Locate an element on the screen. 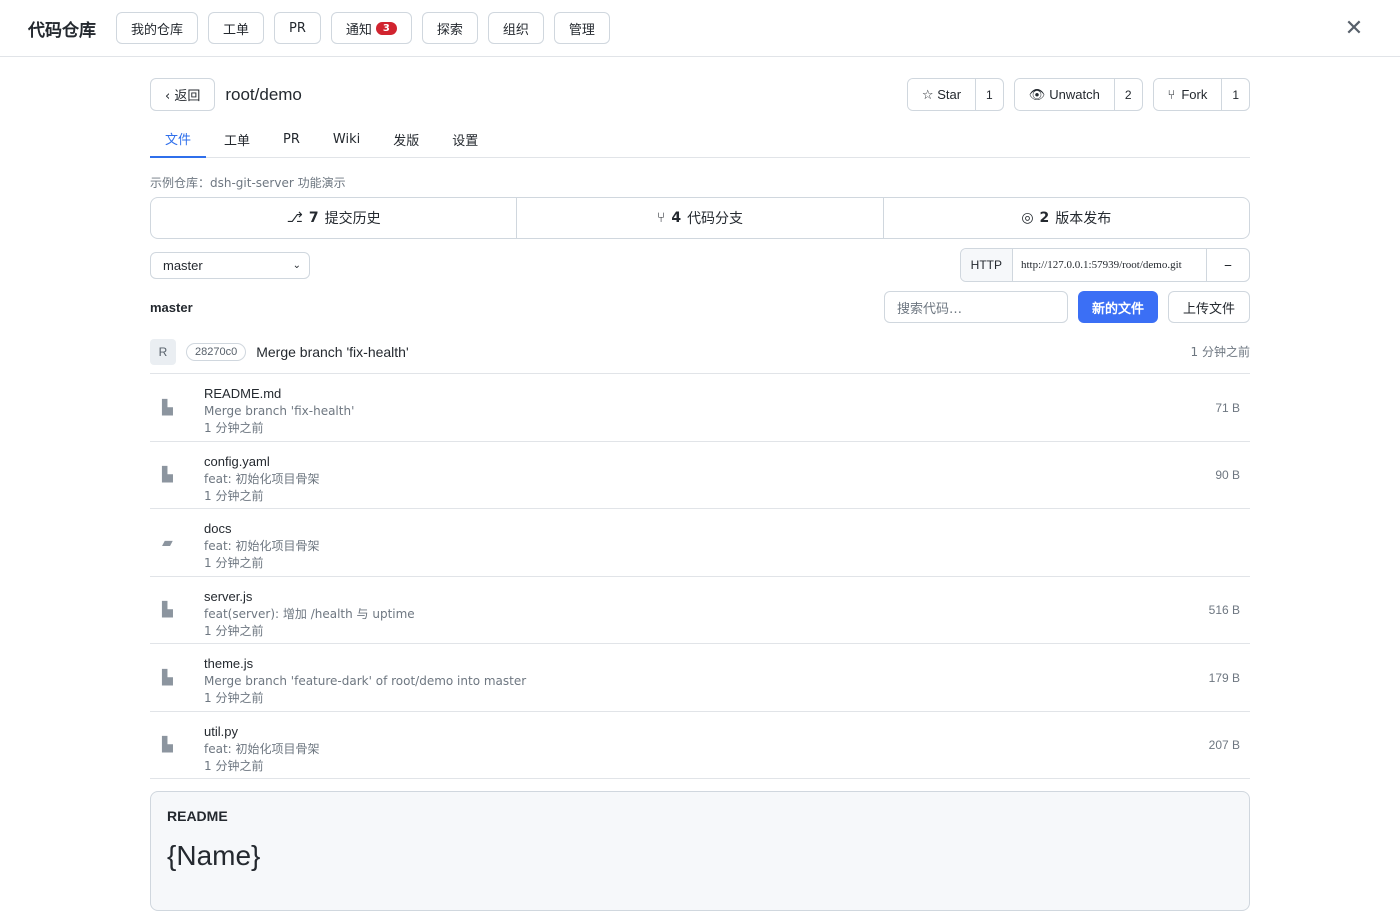 The width and height of the screenshot is (1400, 911). repo-description: 示例仓库：dsh-git-server 功能演示 is located at coordinates (248, 183).